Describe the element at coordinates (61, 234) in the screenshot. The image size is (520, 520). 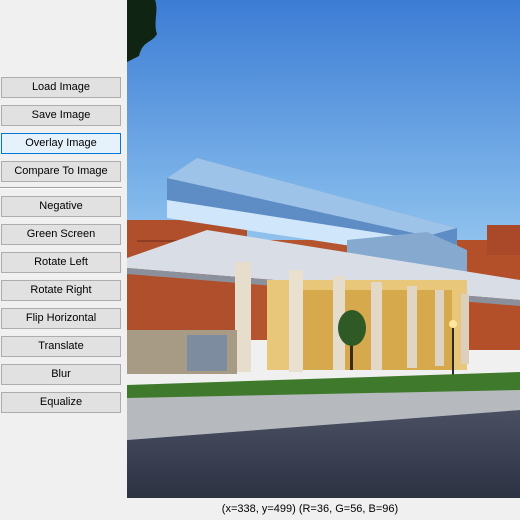
I see `green-screen-button: Green Screen` at that location.